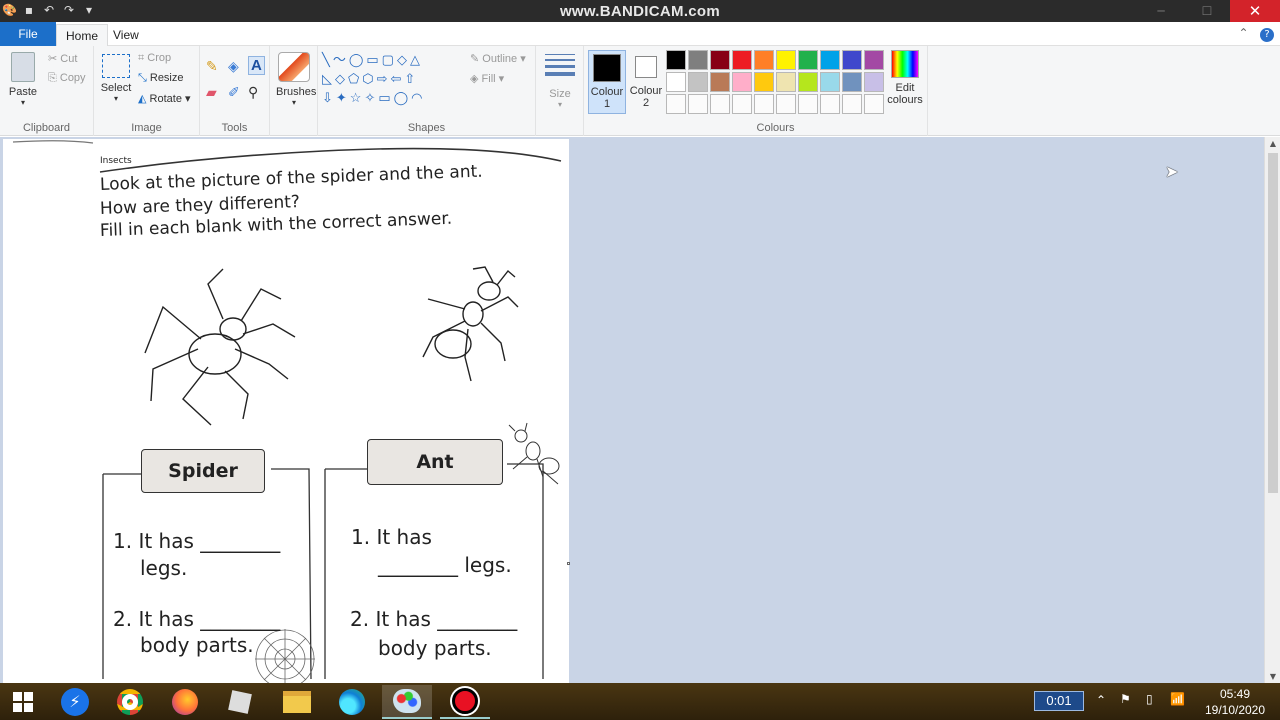 This screenshot has width=1280, height=720. Describe the element at coordinates (352, 702) in the screenshot. I see `taskbar-edge` at that location.